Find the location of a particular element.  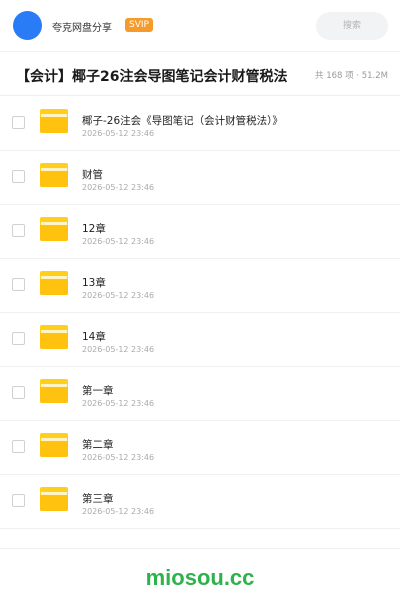

footer: miosou.cc is located at coordinates (200, 574).